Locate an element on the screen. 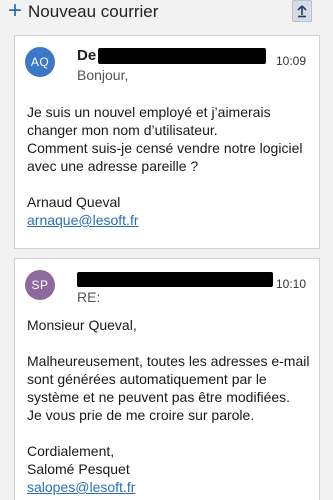 The image size is (333, 500). avatar-initials: AQ is located at coordinates (40, 62).